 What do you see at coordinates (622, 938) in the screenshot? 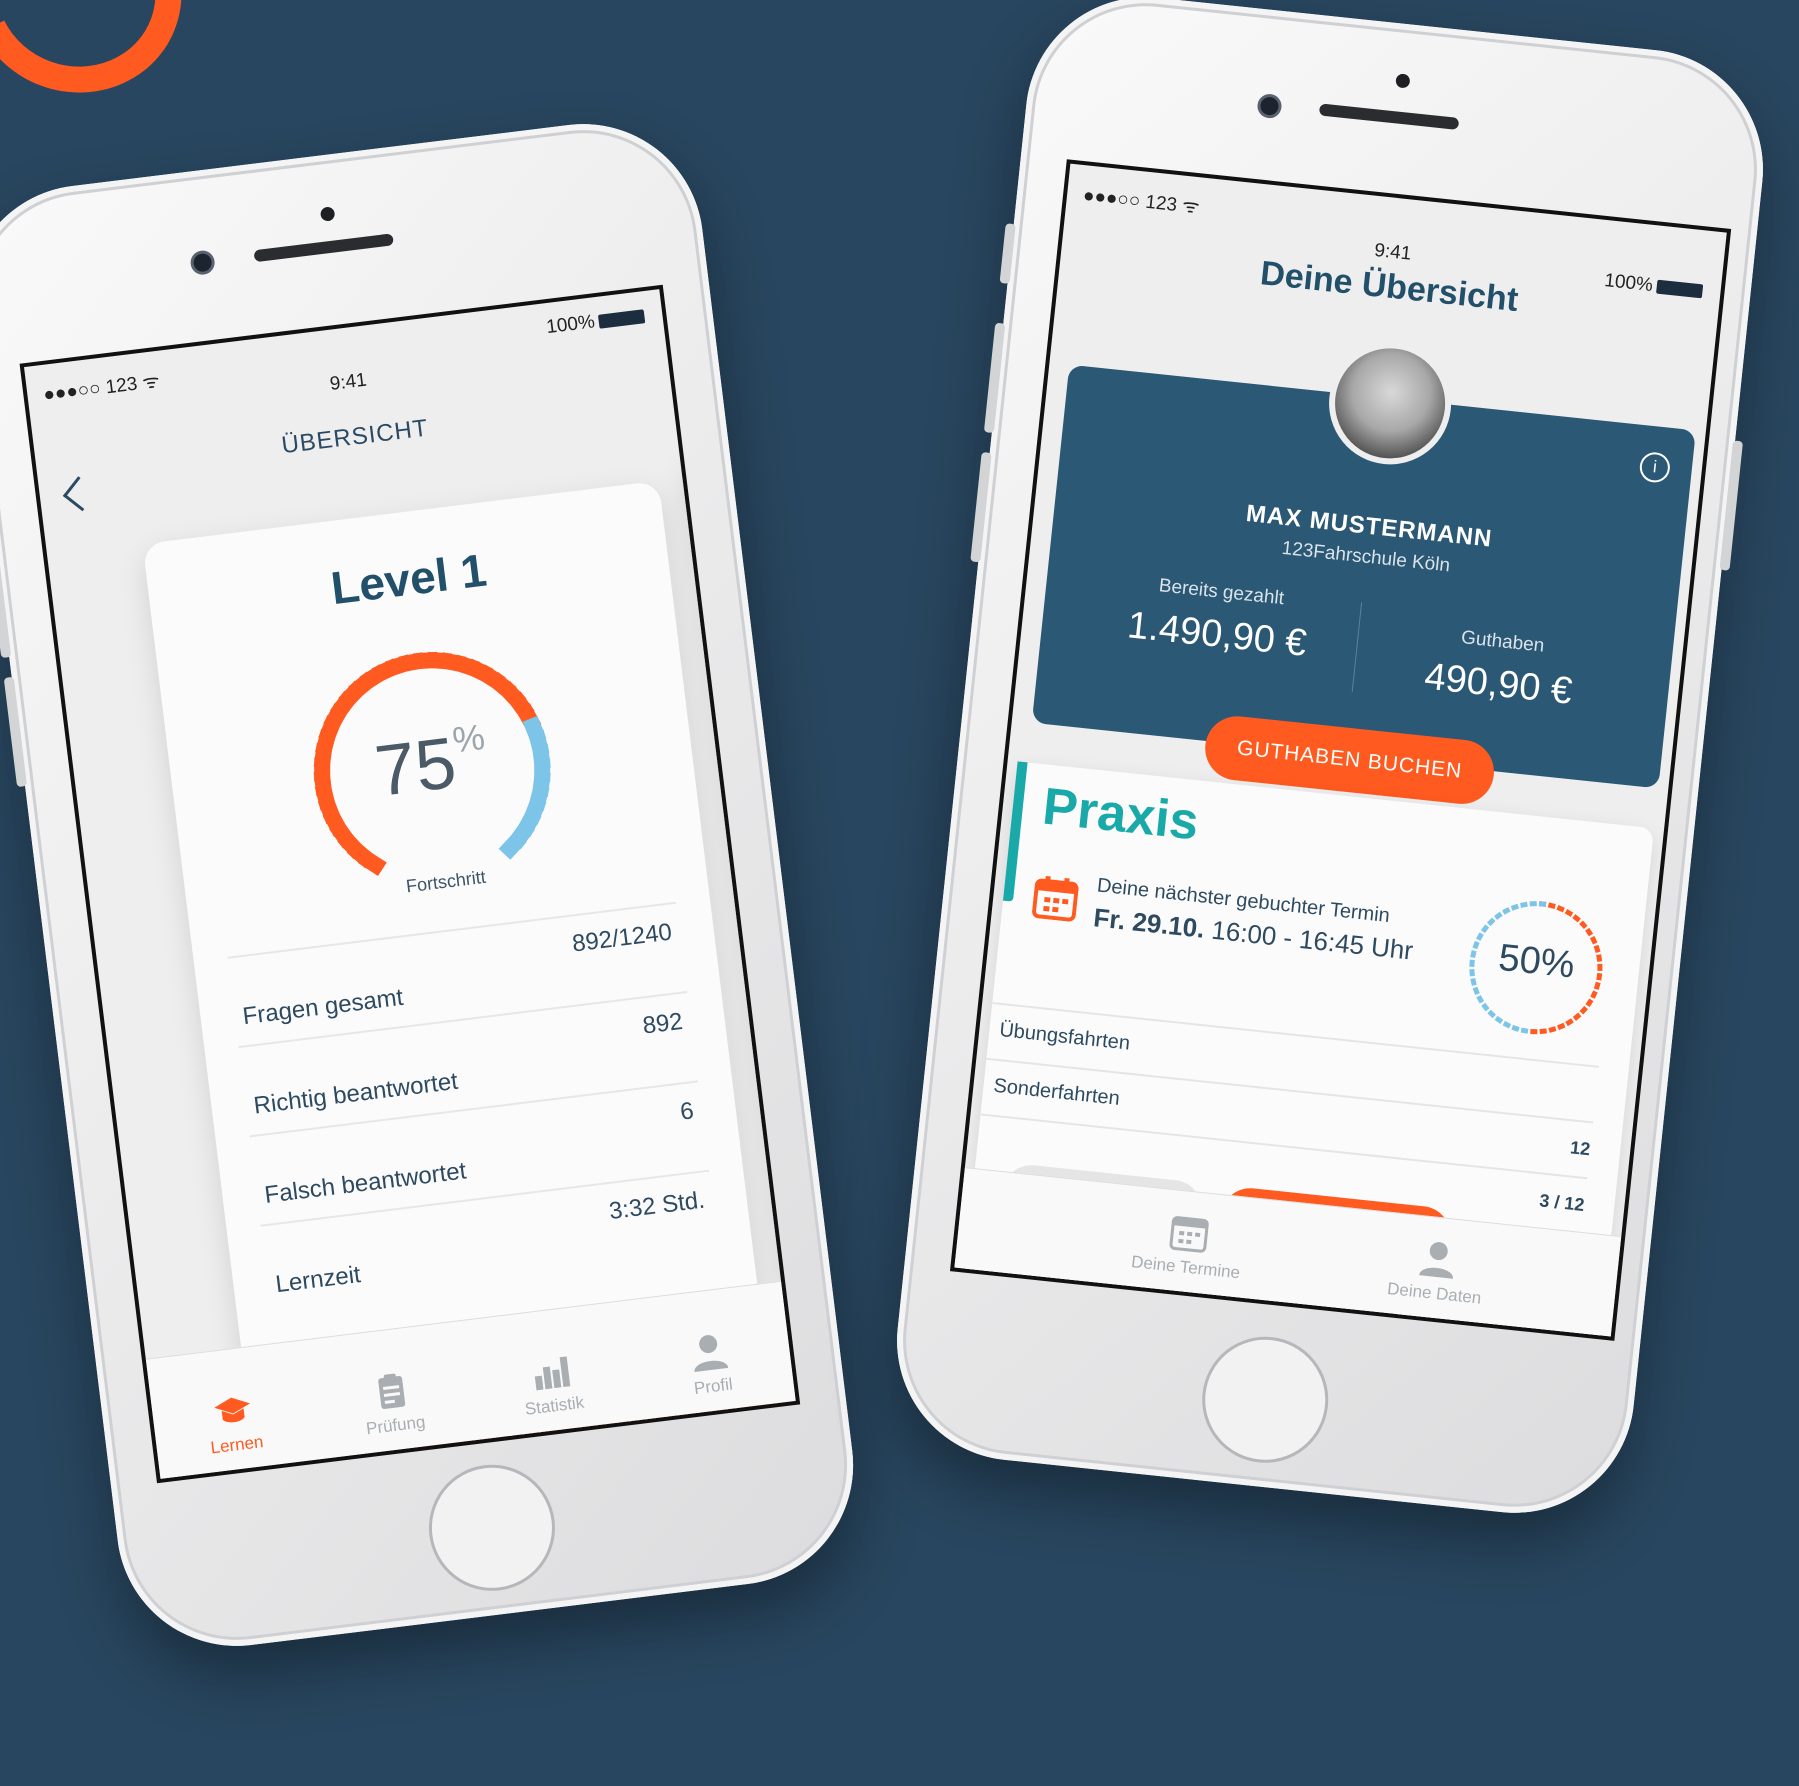
I see `stat-value: 892/1240` at bounding box center [622, 938].